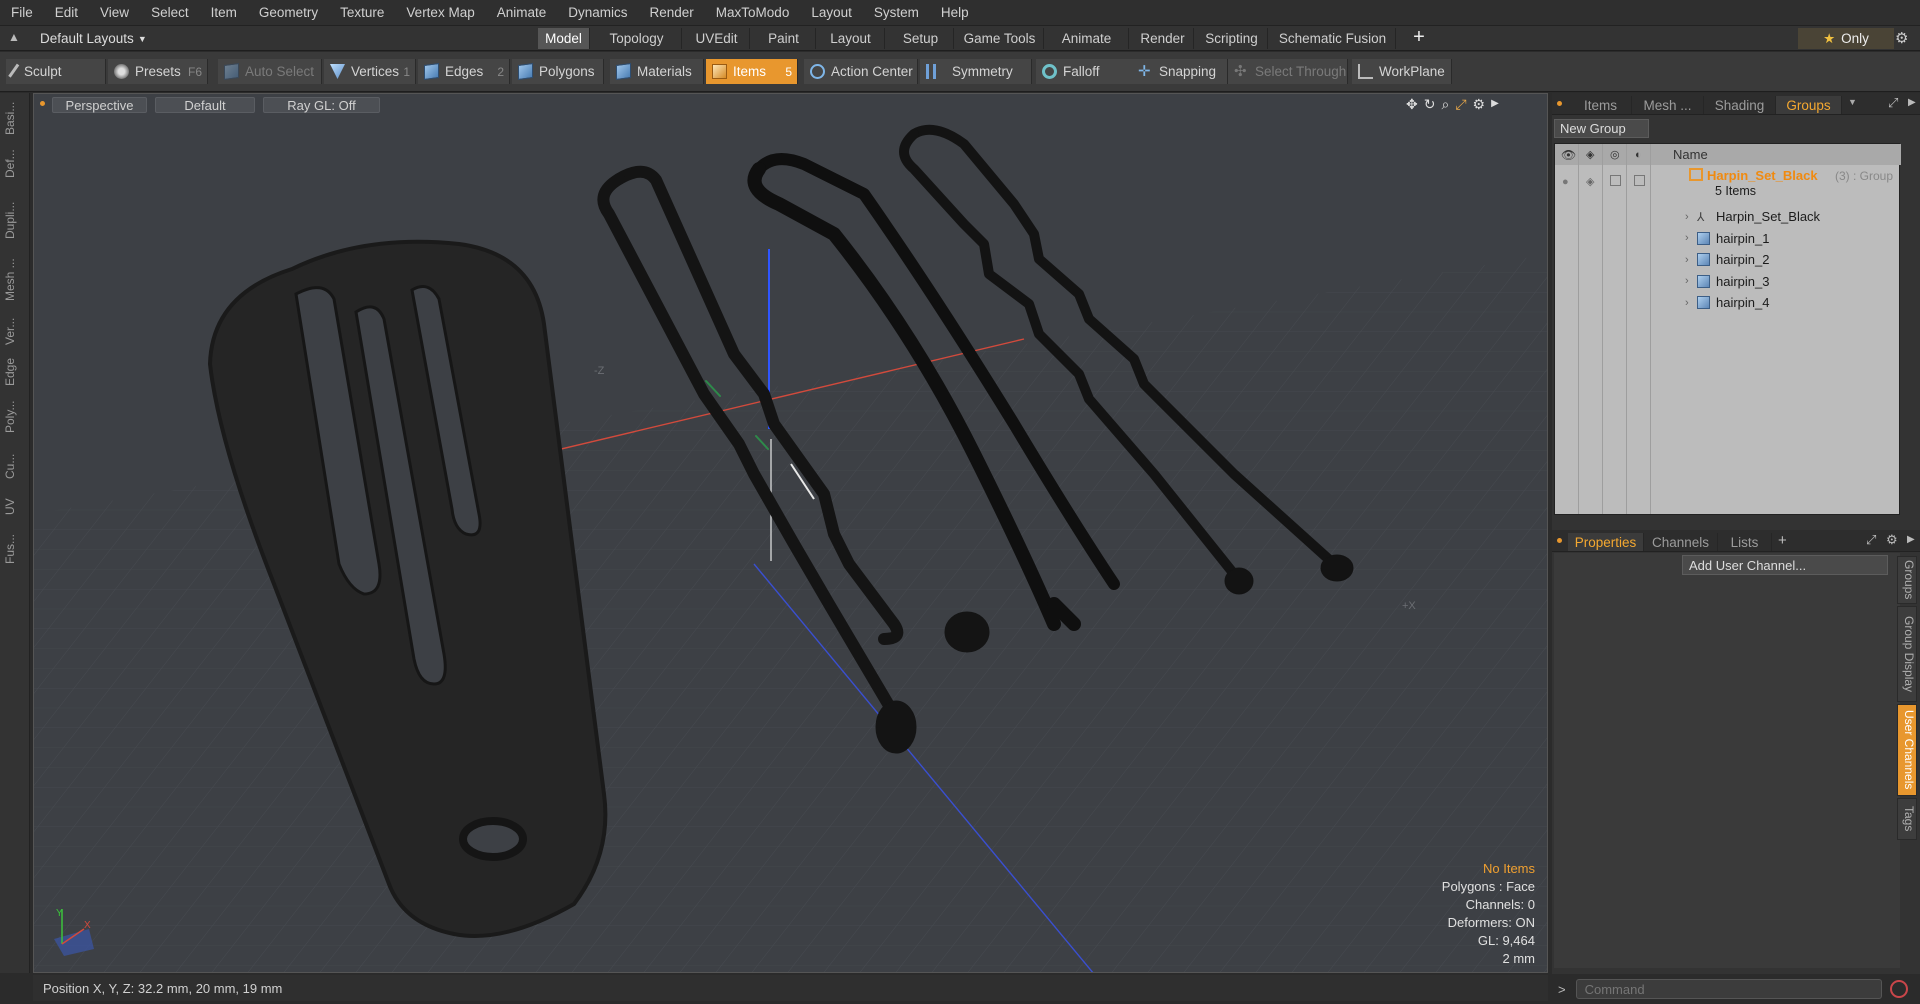  What do you see at coordinates (1333, 38) in the screenshot?
I see `layout-tab-schematic-fusion: Schematic Fusion` at bounding box center [1333, 38].